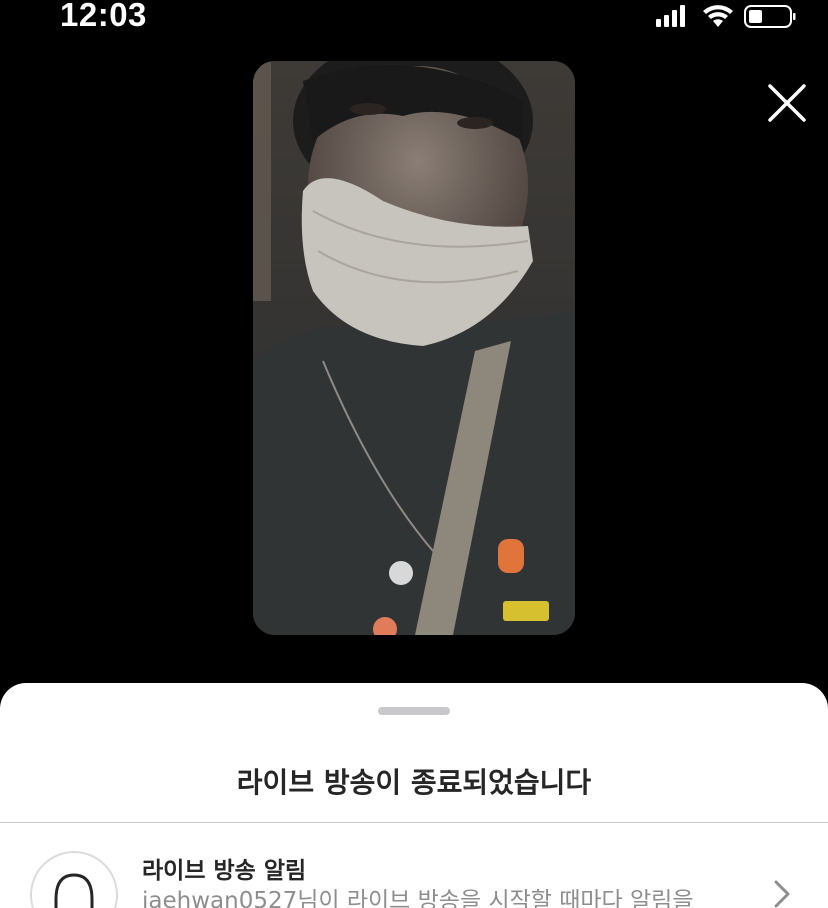 This screenshot has width=828, height=908. I want to click on wifi-icon, so click(718, 16).